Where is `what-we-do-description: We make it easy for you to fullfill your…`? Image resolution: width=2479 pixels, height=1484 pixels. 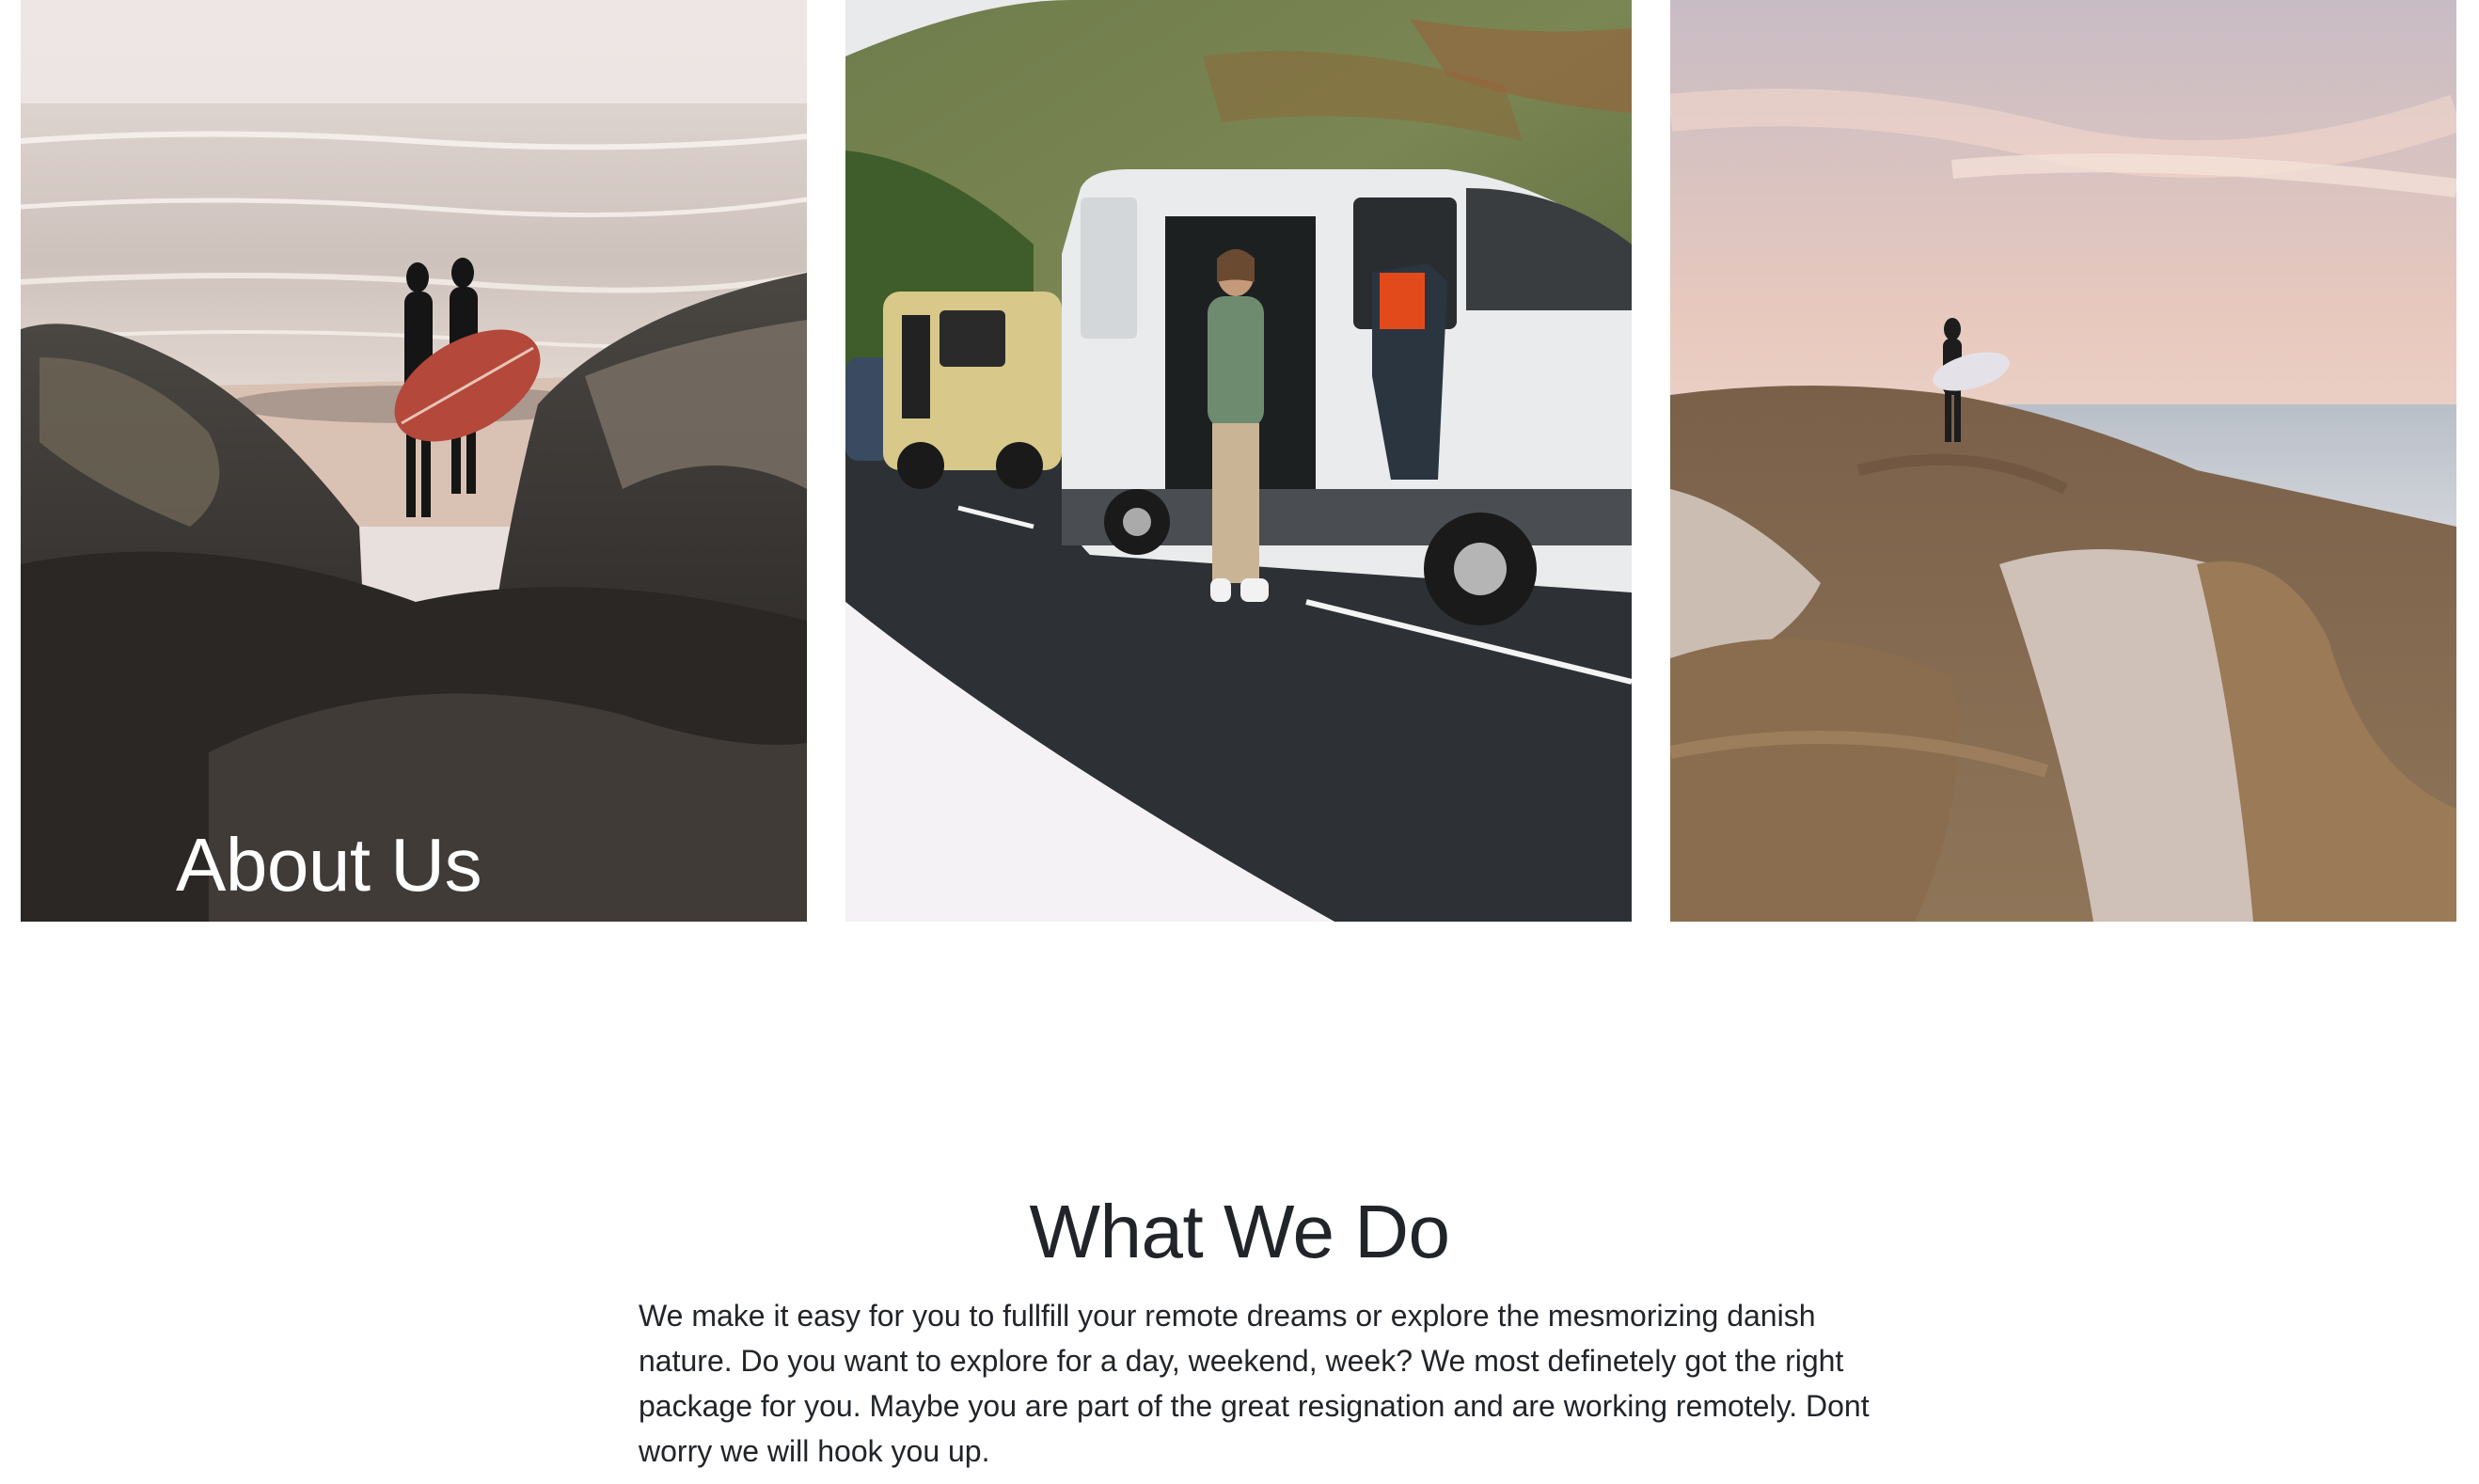
what-we-do-description: We make it easy for you to fullfill your… is located at coordinates (1254, 1383).